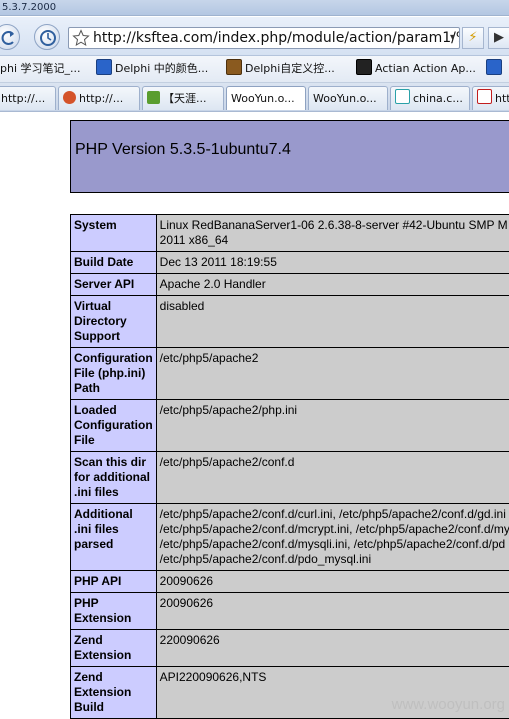 This screenshot has height=719, width=509. Describe the element at coordinates (113, 373) in the screenshot. I see `row-key: Configuration File (php.ini) Path` at that location.